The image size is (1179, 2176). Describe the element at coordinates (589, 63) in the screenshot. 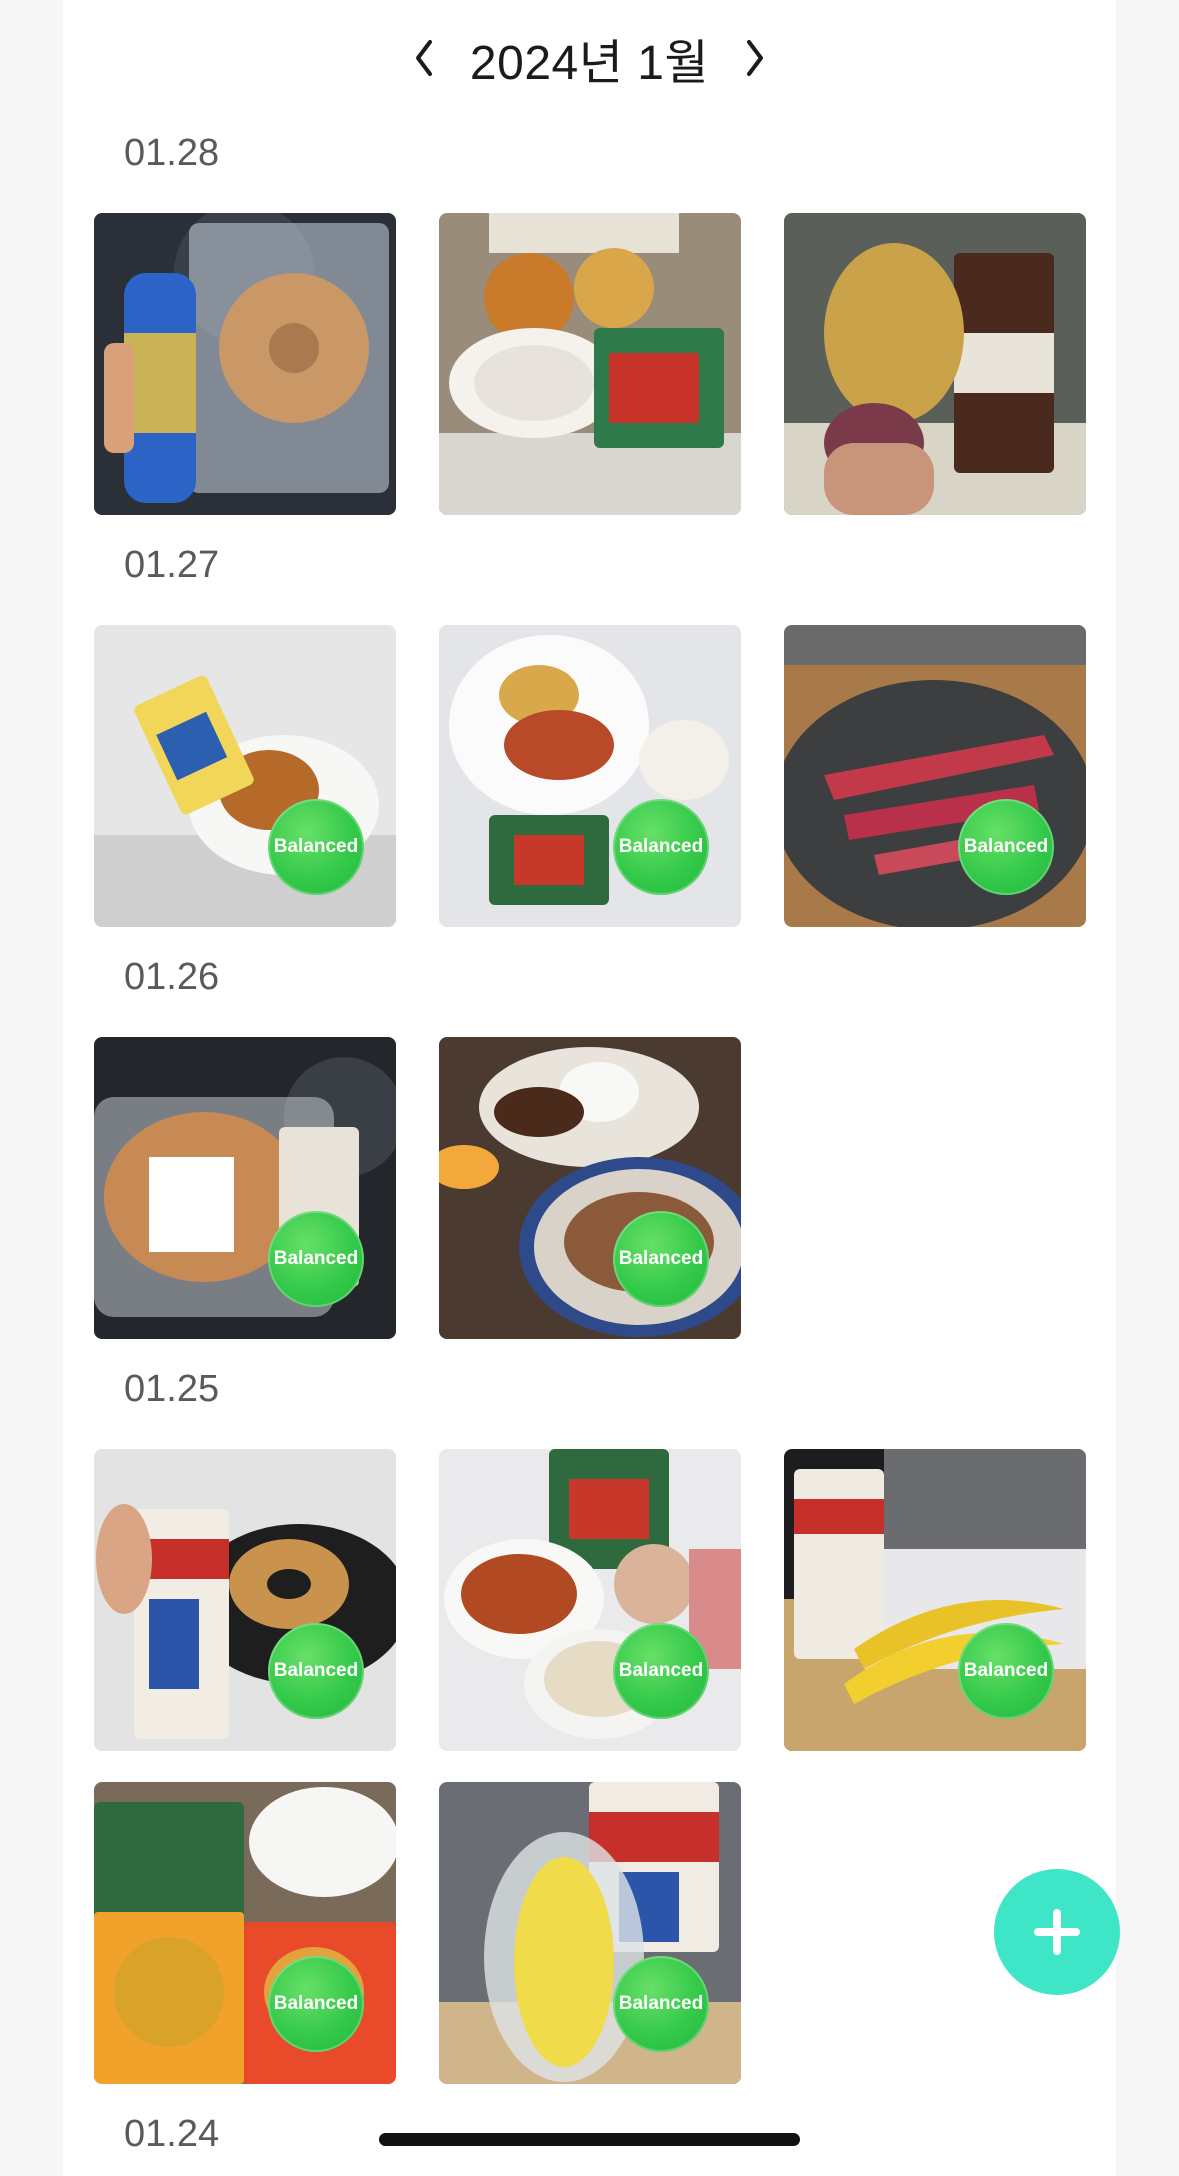

I see `month-title: 2024년 1월` at that location.